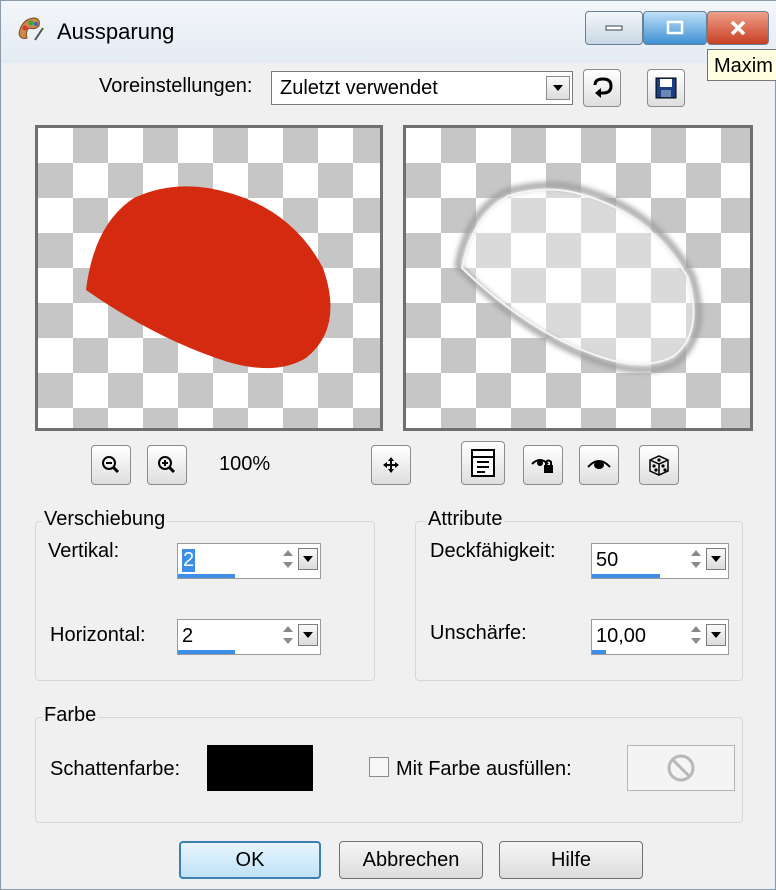  I want to click on opacity-slider-bar, so click(626, 576).